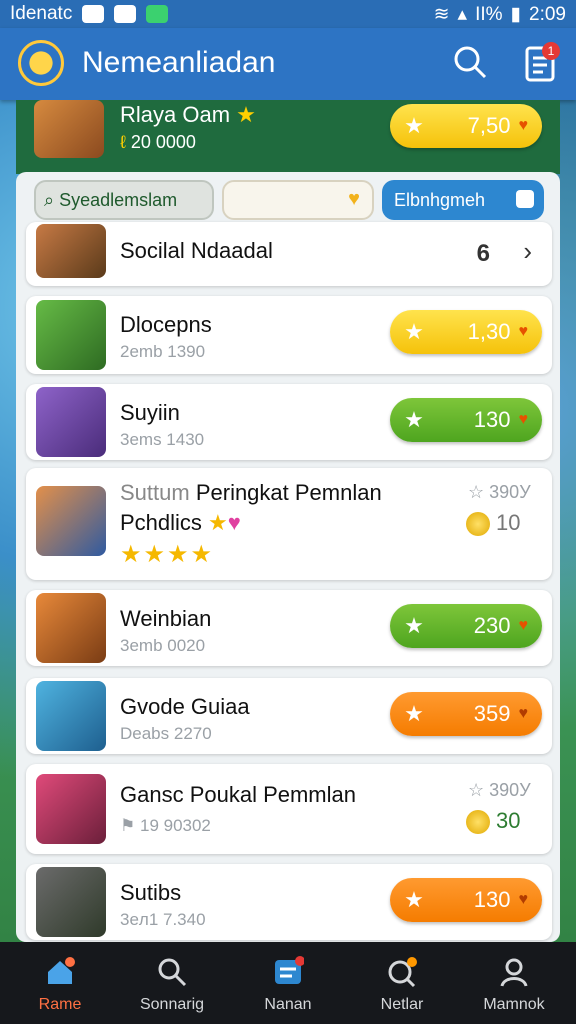 Image resolution: width=576 pixels, height=1024 pixels. I want to click on list-item: Socilal Ndaadal 6 ›, so click(289, 254).